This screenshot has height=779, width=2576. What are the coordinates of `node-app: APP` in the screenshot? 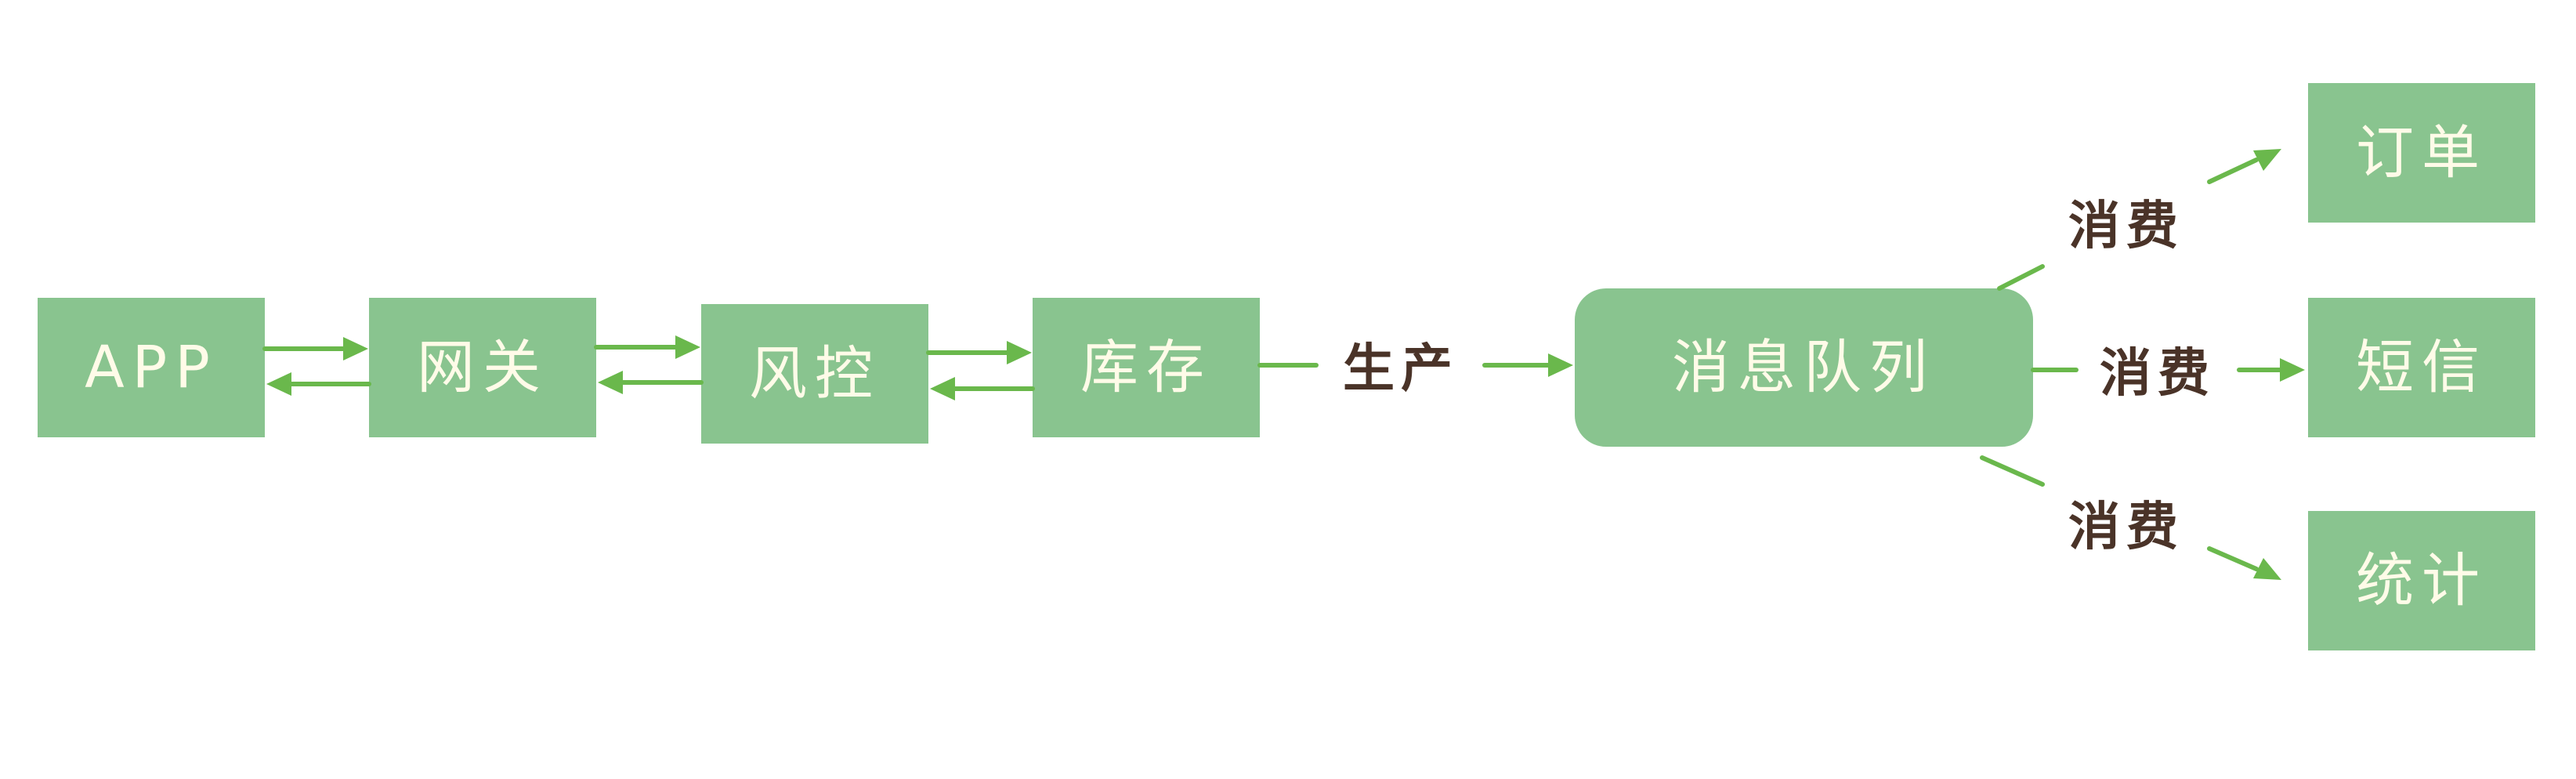 It's located at (151, 367).